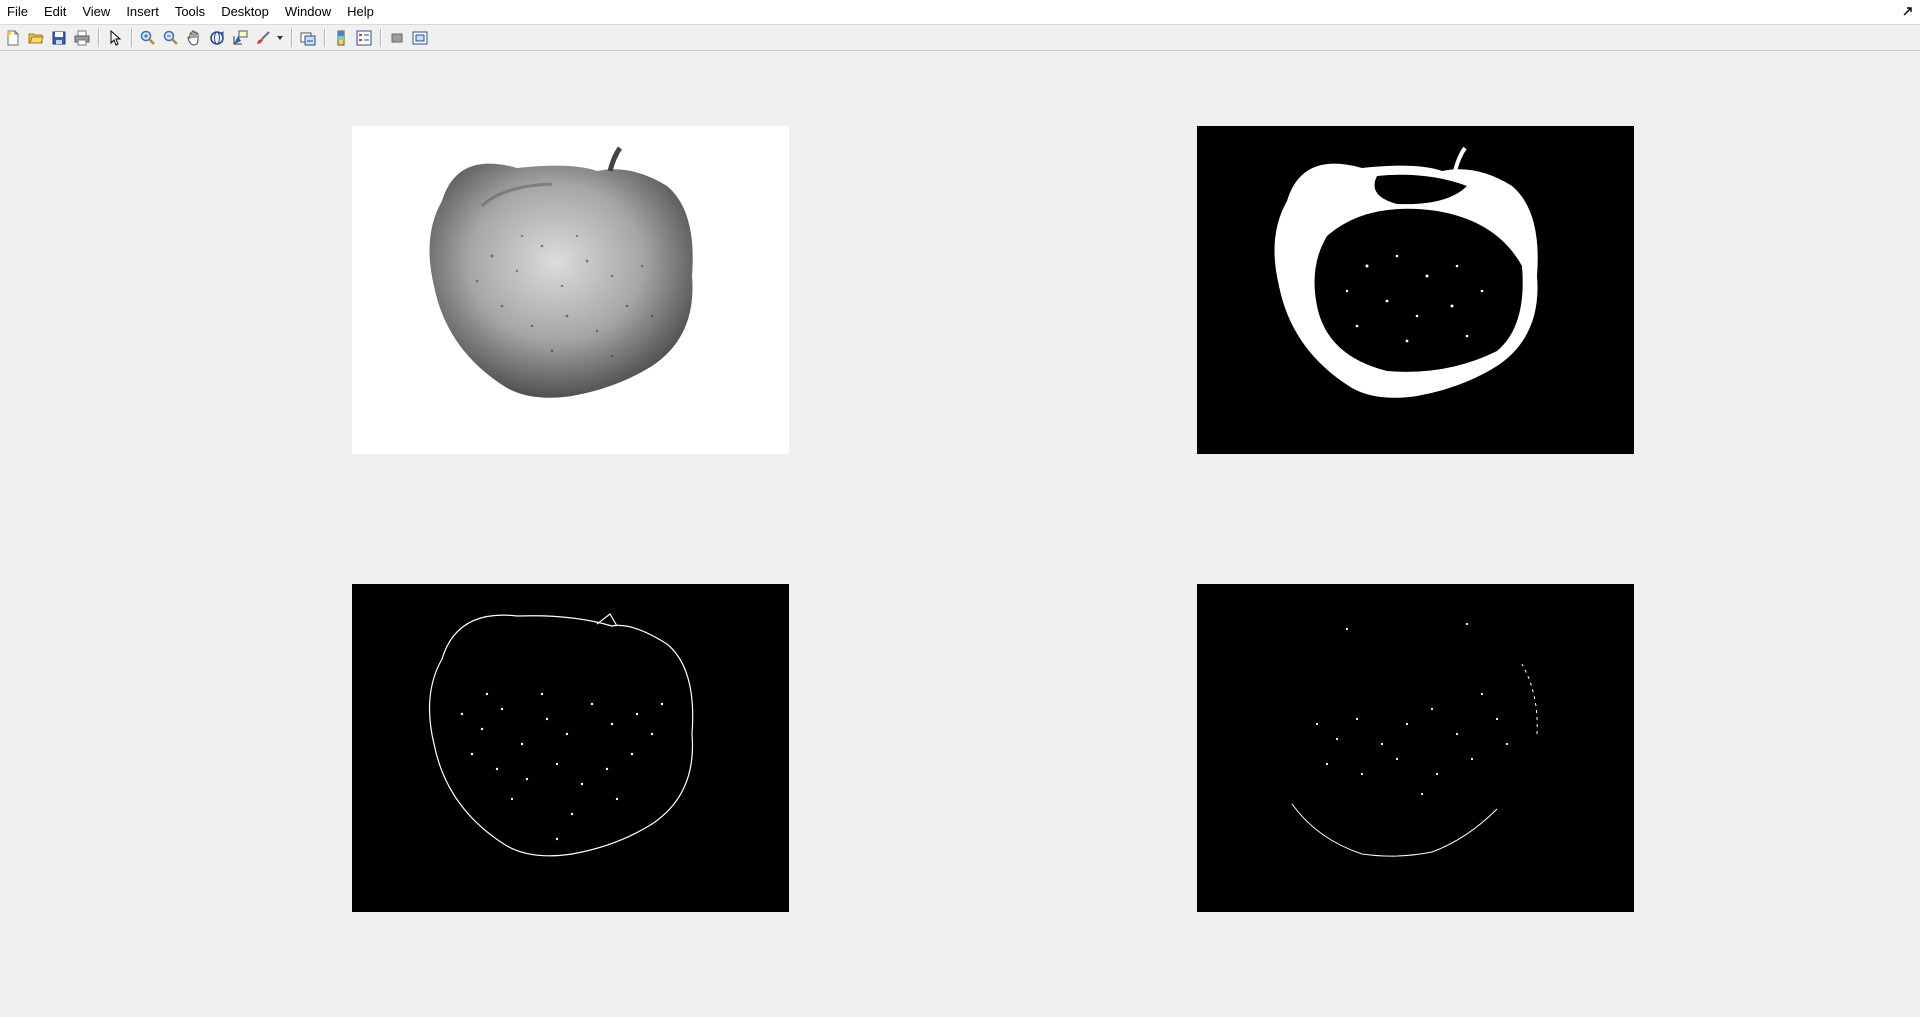  Describe the element at coordinates (263, 38) in the screenshot. I see `brush-icon` at that location.